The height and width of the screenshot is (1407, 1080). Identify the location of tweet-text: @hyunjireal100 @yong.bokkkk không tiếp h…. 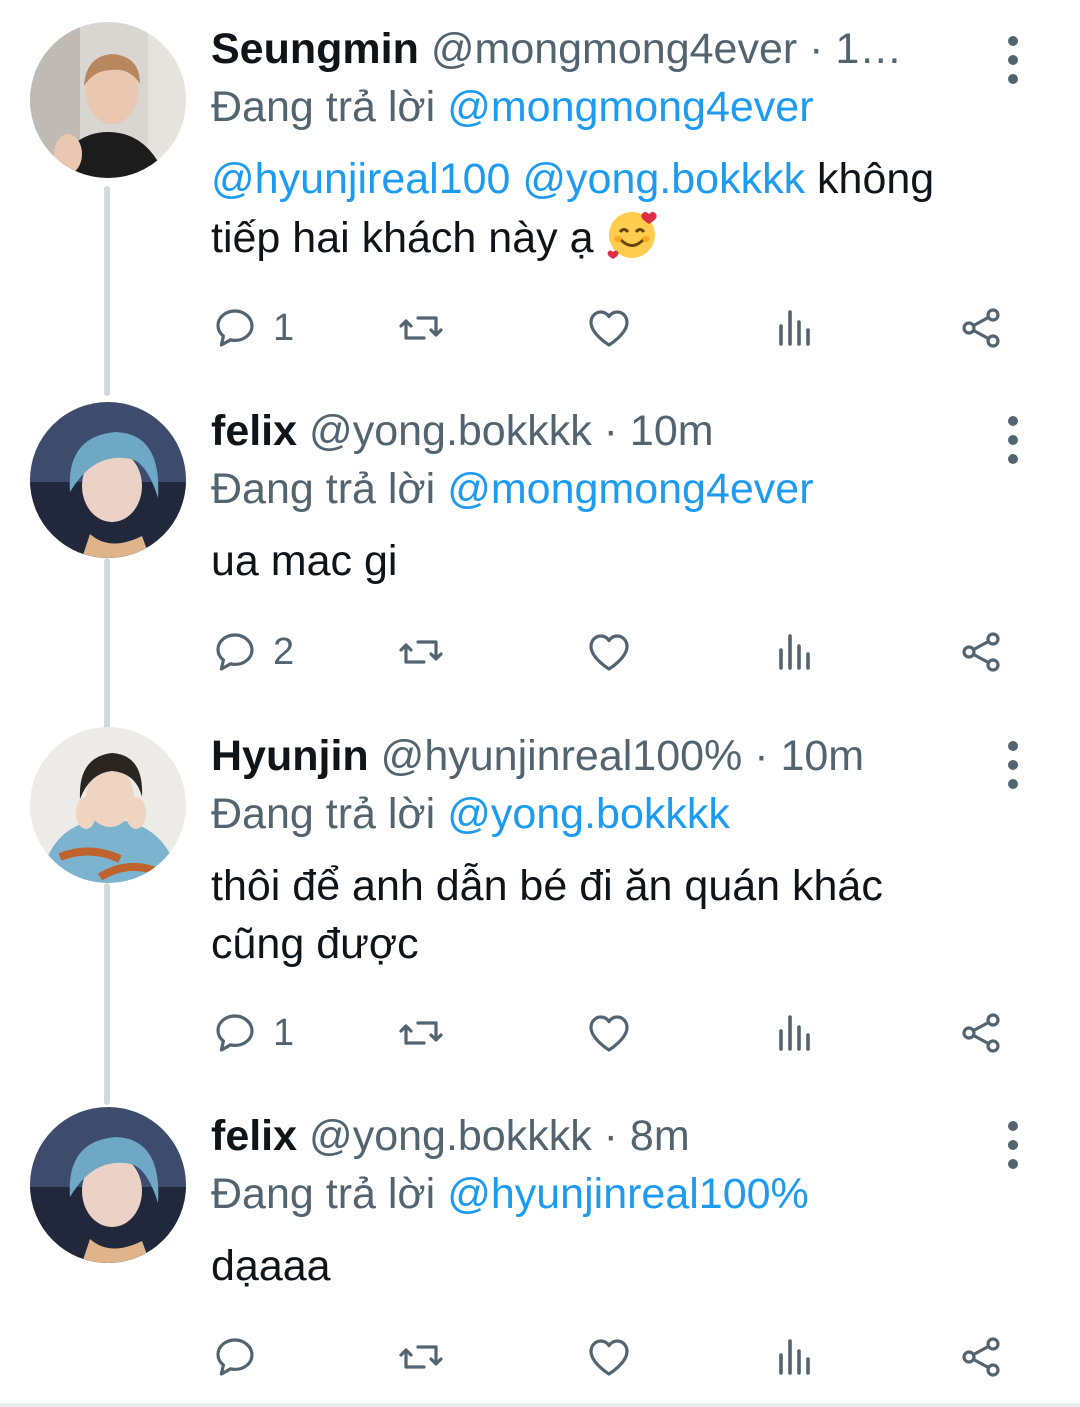
(610, 208).